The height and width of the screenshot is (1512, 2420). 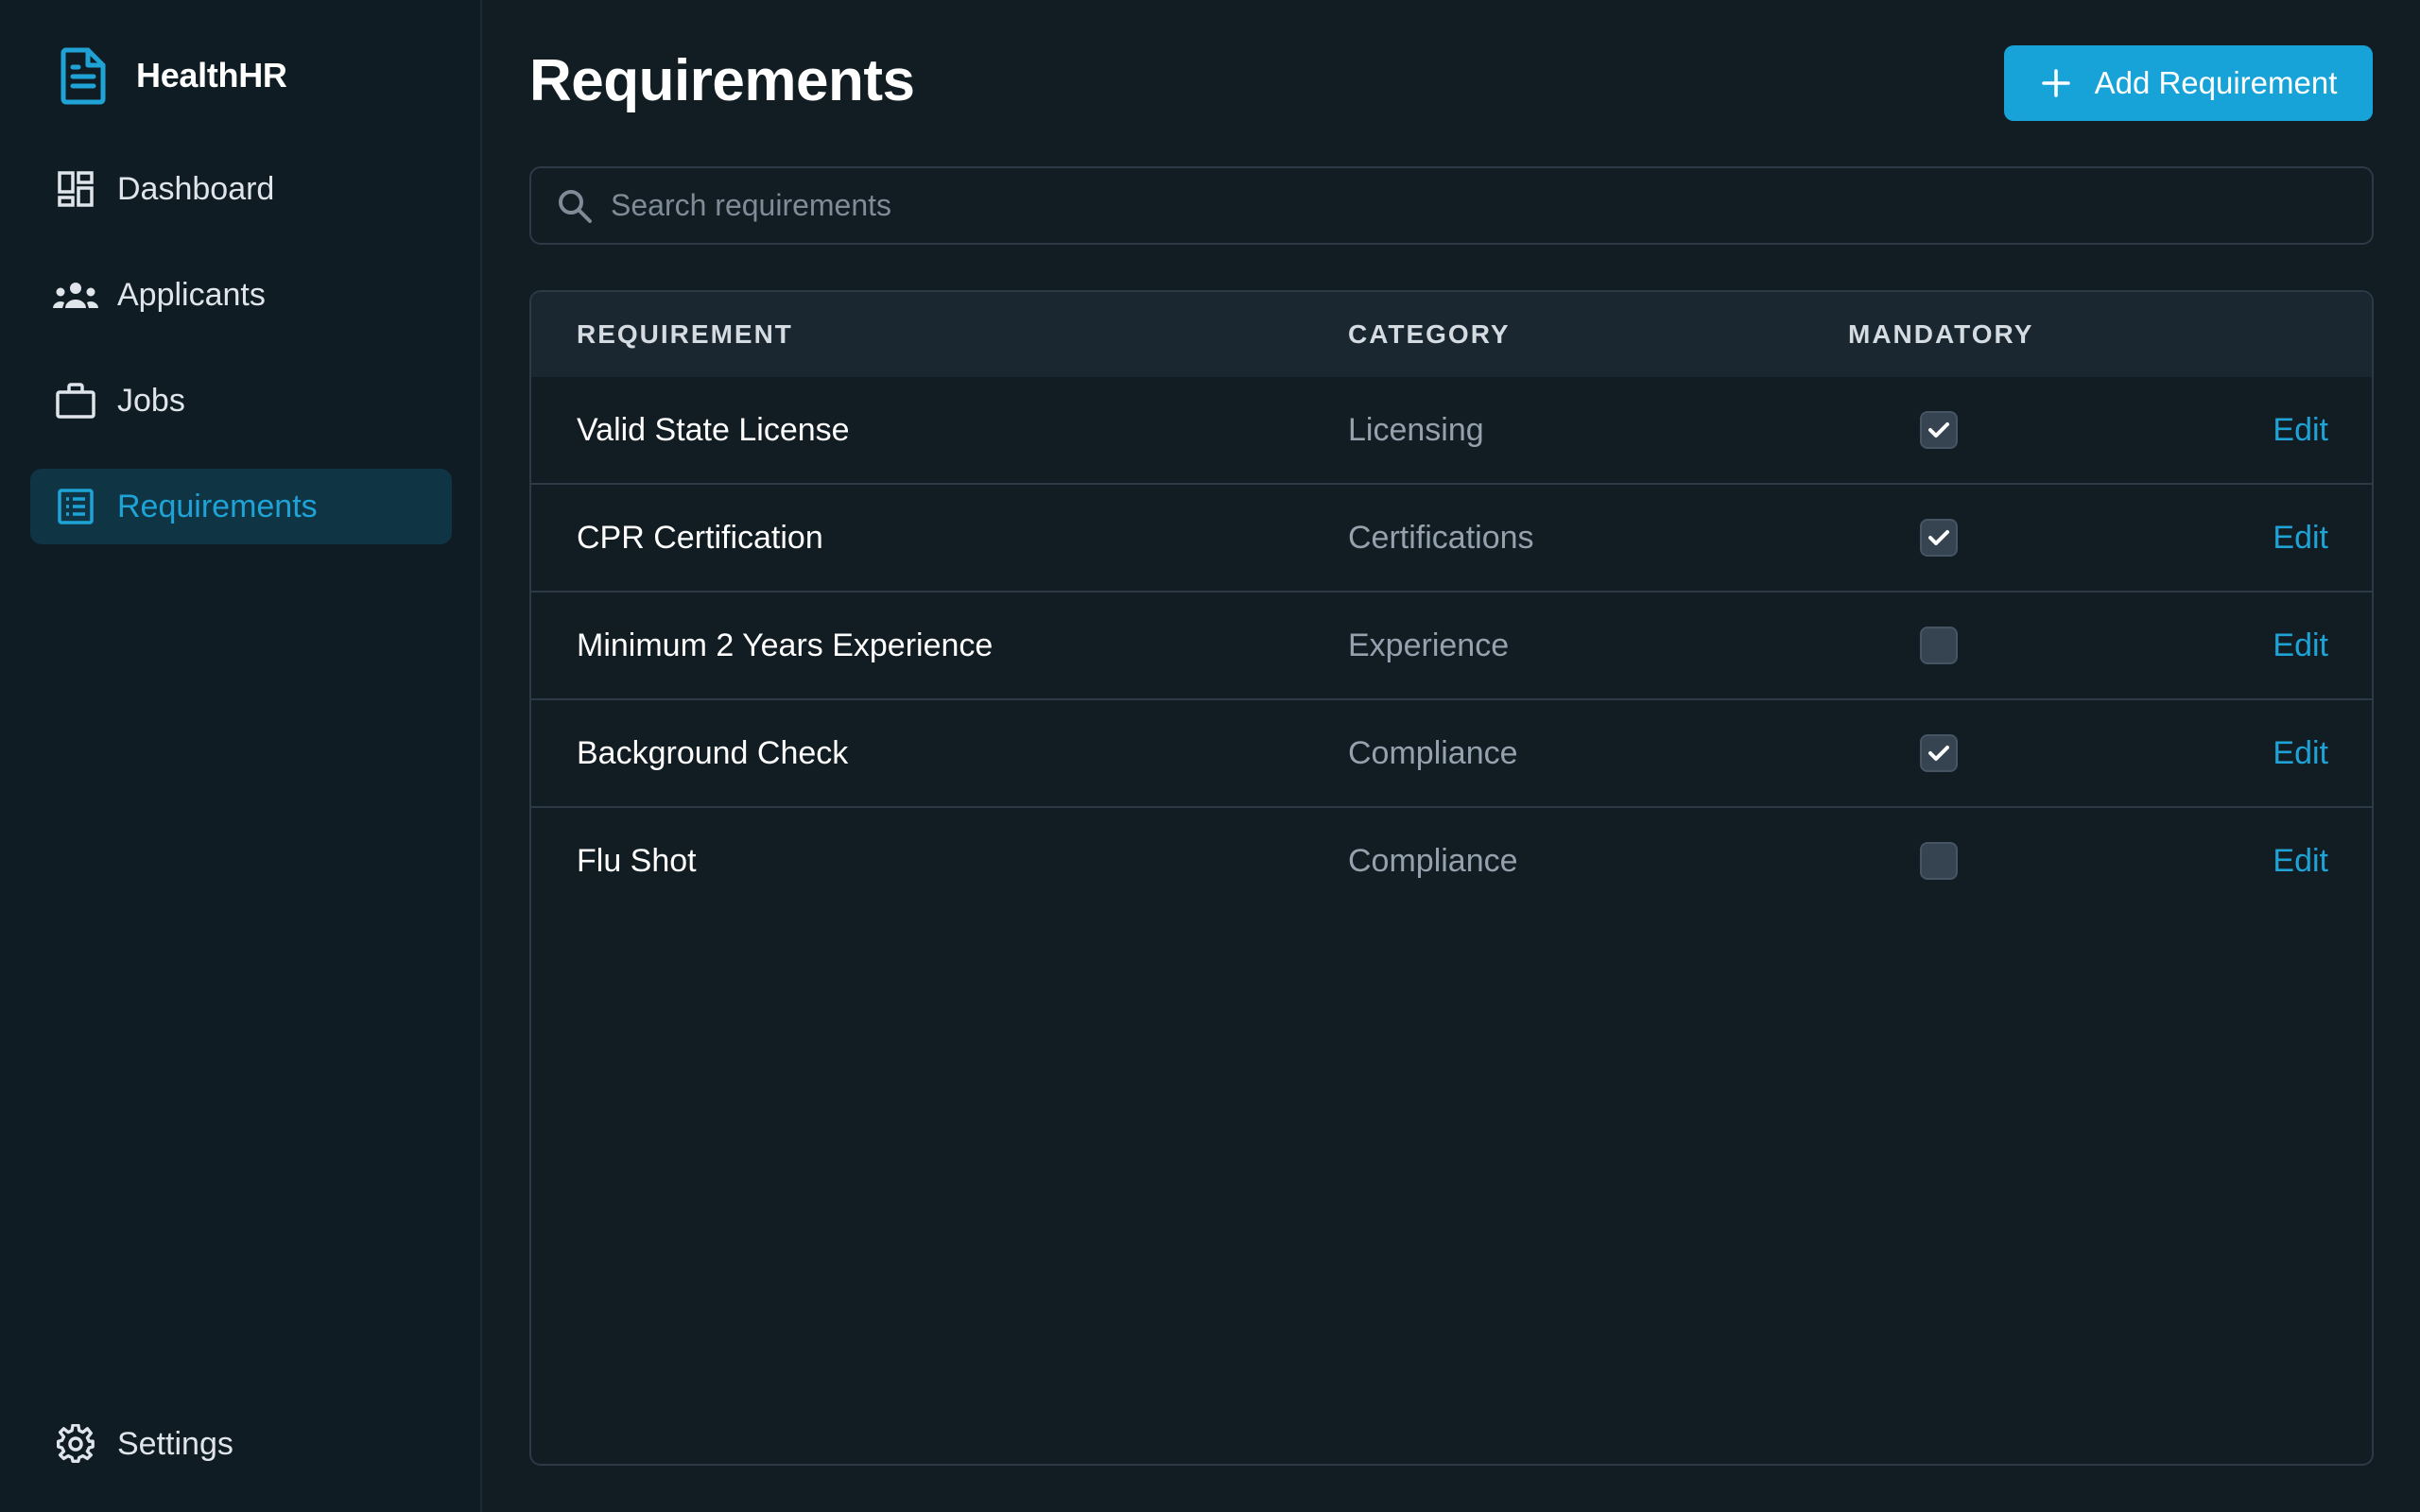 What do you see at coordinates (713, 752) in the screenshot?
I see `requirement-name: Background Check` at bounding box center [713, 752].